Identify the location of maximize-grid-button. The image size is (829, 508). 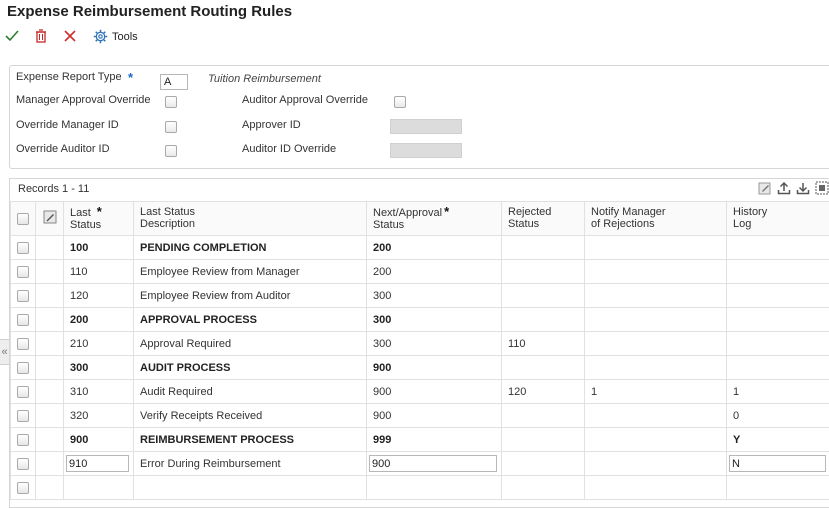
(822, 189).